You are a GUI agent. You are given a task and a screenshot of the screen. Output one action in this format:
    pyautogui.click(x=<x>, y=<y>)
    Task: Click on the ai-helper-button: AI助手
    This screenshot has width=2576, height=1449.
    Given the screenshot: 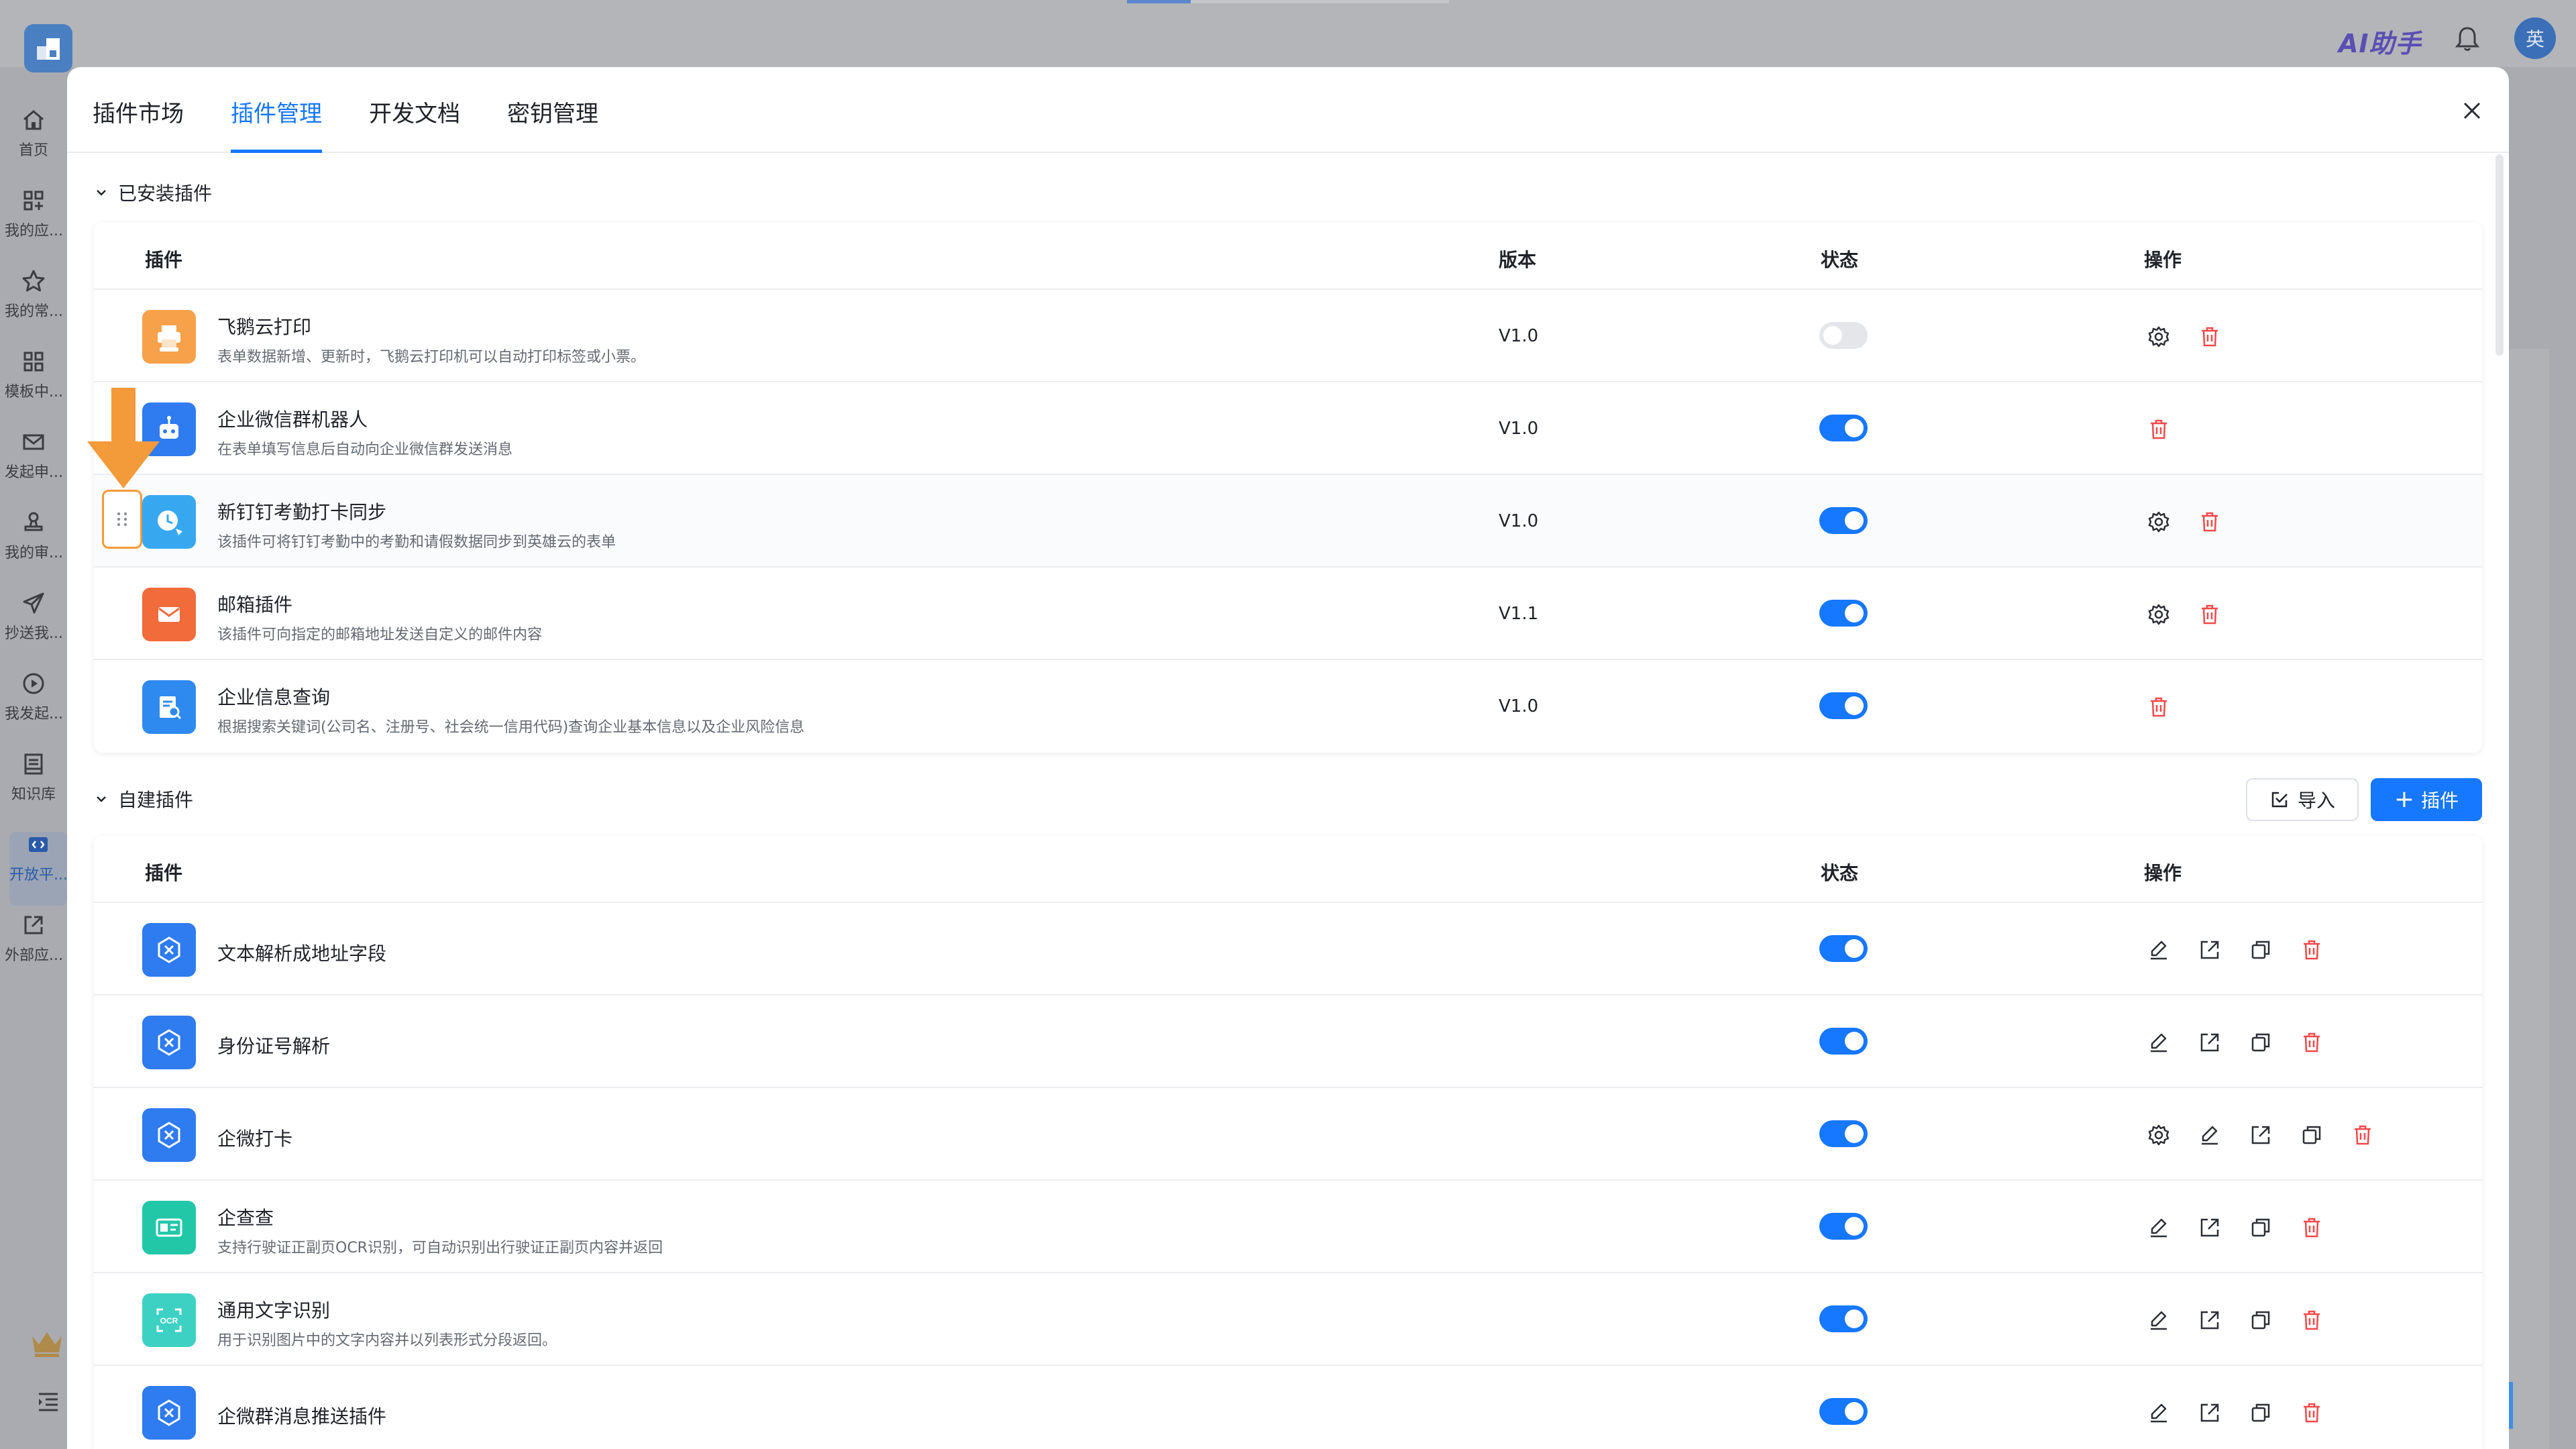 What is the action you would take?
    pyautogui.click(x=2380, y=41)
    